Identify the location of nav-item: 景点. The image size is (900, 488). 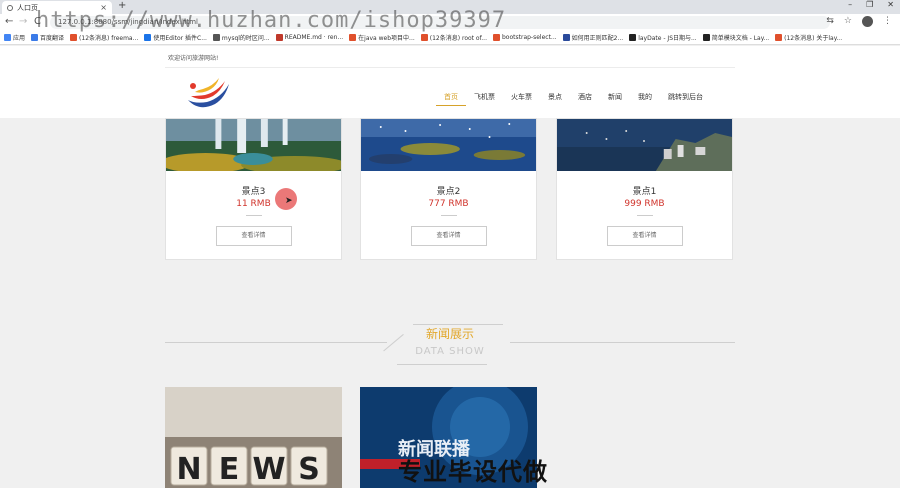
(555, 99).